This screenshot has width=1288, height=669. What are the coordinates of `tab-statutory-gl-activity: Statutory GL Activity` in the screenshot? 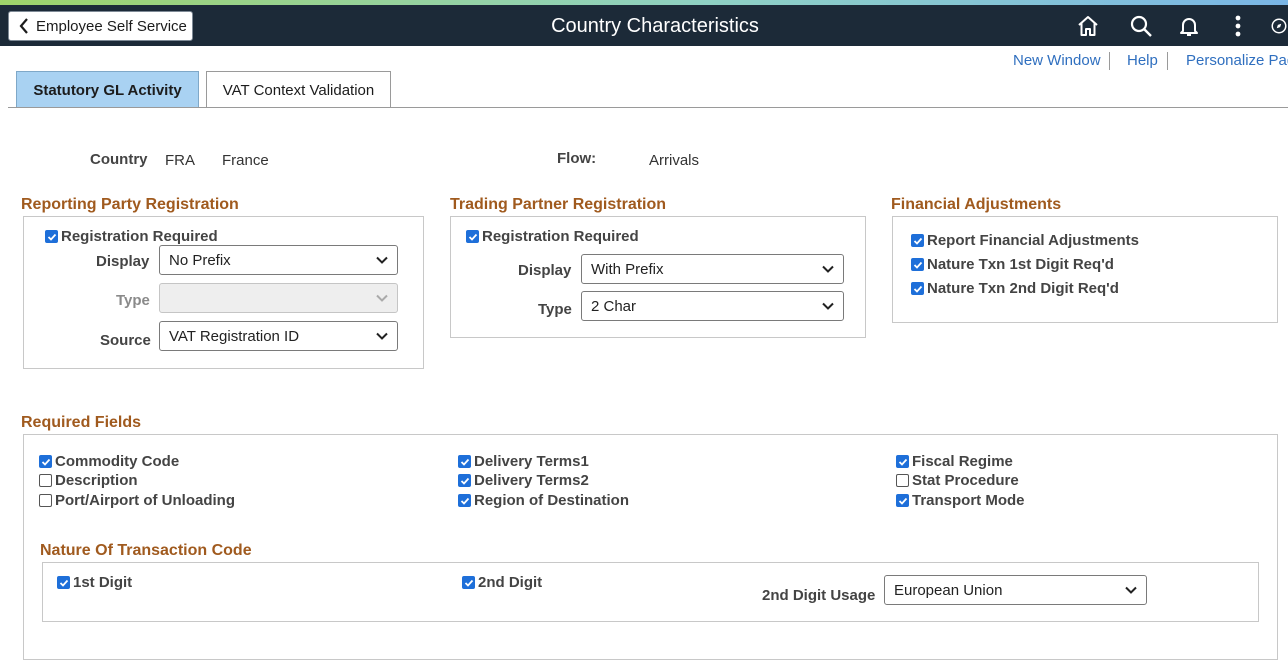 It's located at (107, 89).